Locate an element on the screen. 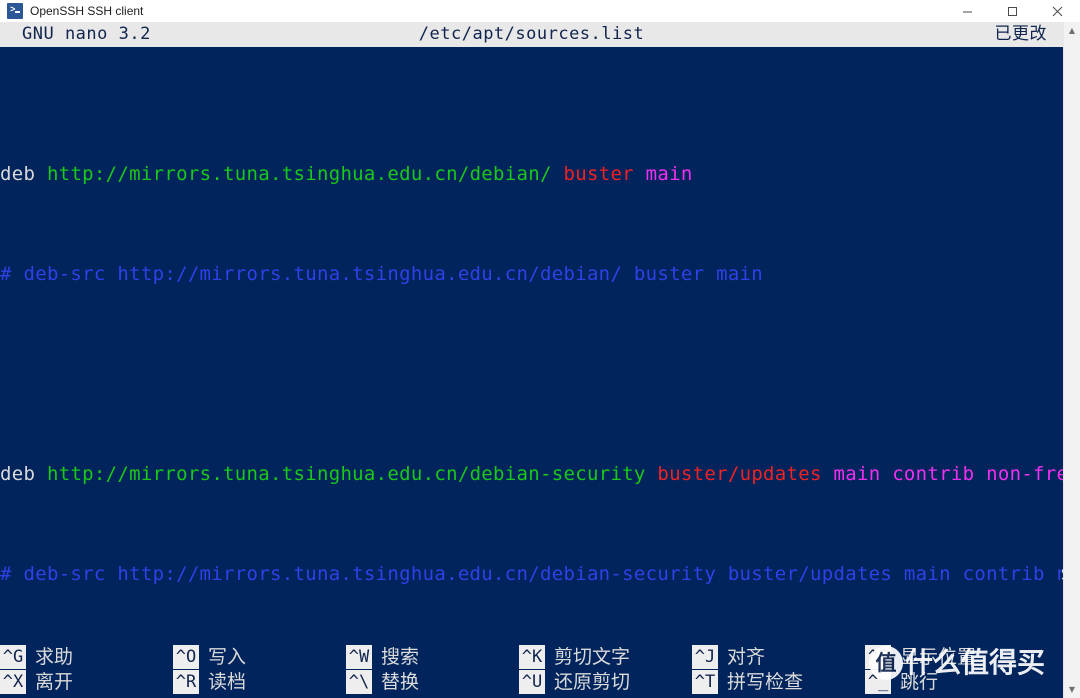  shortcut-go-to-line: ^_ 跳行 is located at coordinates (951, 681).